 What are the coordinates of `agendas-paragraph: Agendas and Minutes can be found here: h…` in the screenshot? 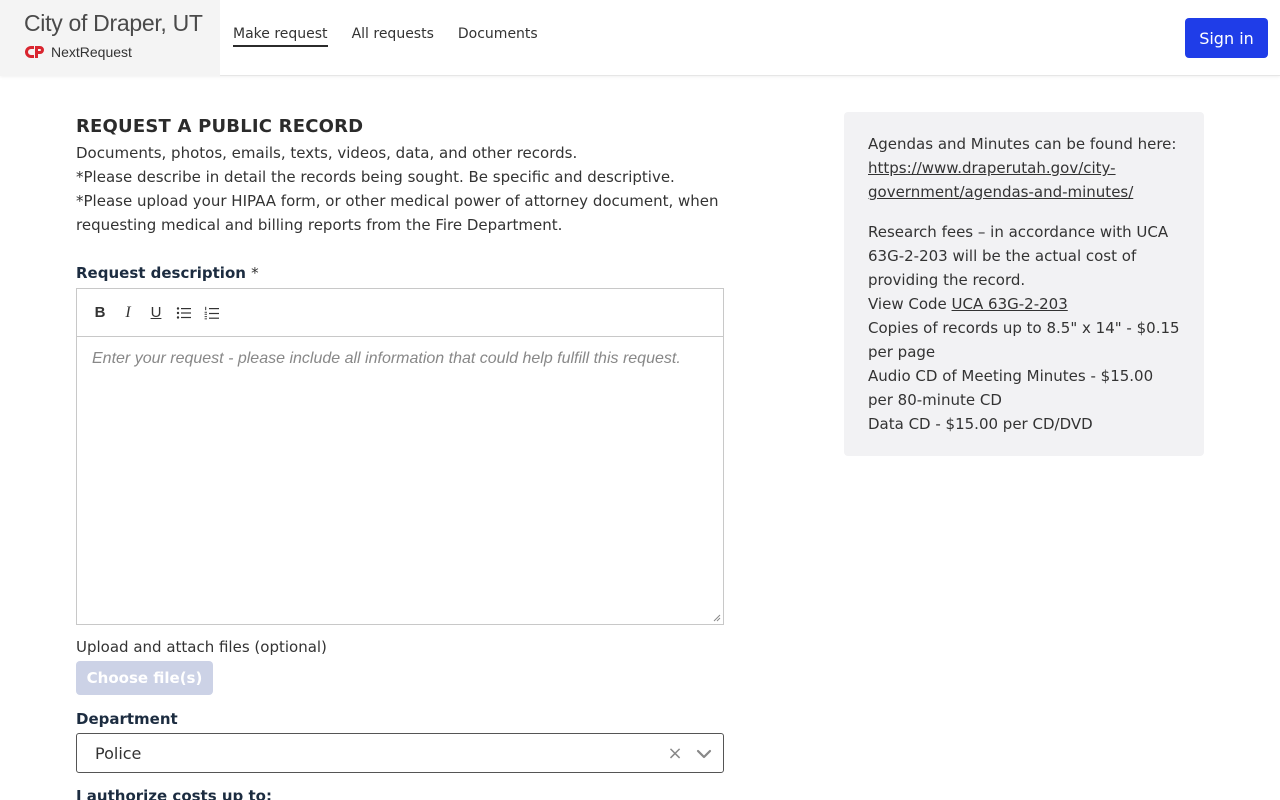 It's located at (1024, 168).